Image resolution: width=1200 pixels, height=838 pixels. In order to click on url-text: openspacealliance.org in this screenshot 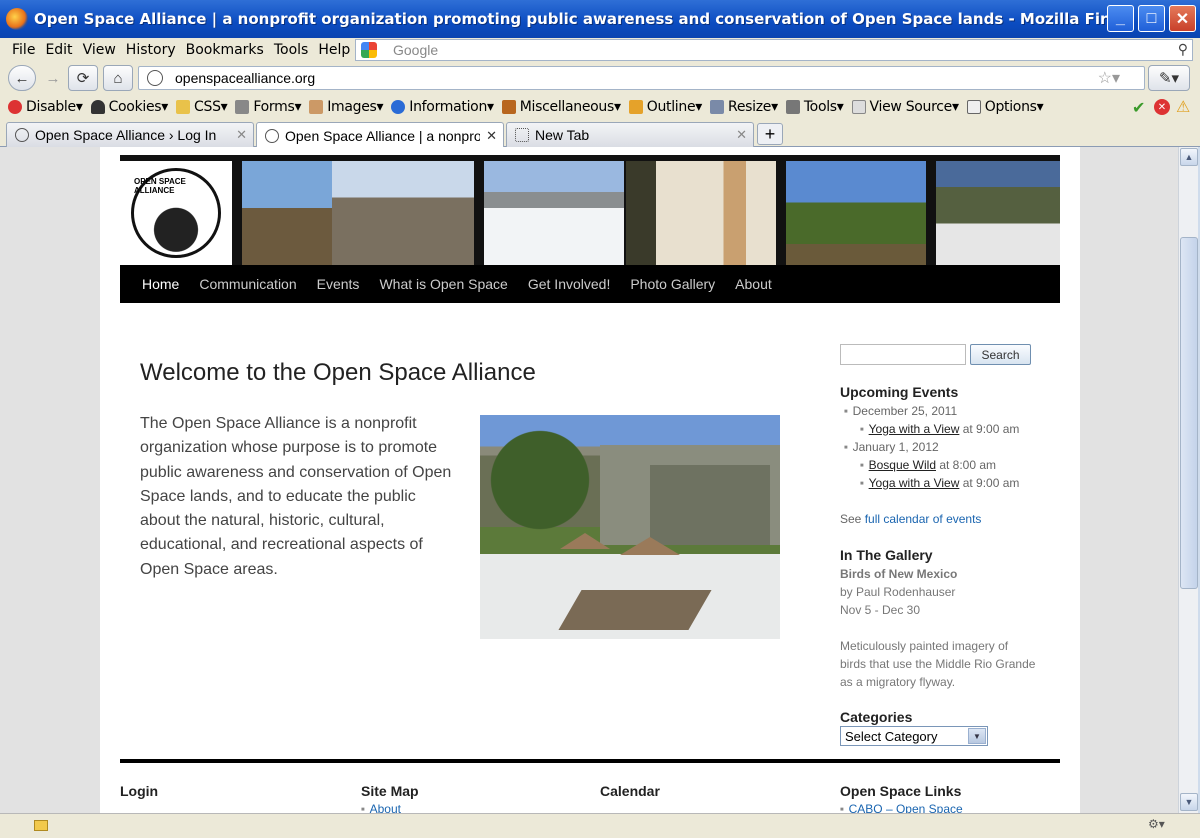, I will do `click(245, 78)`.